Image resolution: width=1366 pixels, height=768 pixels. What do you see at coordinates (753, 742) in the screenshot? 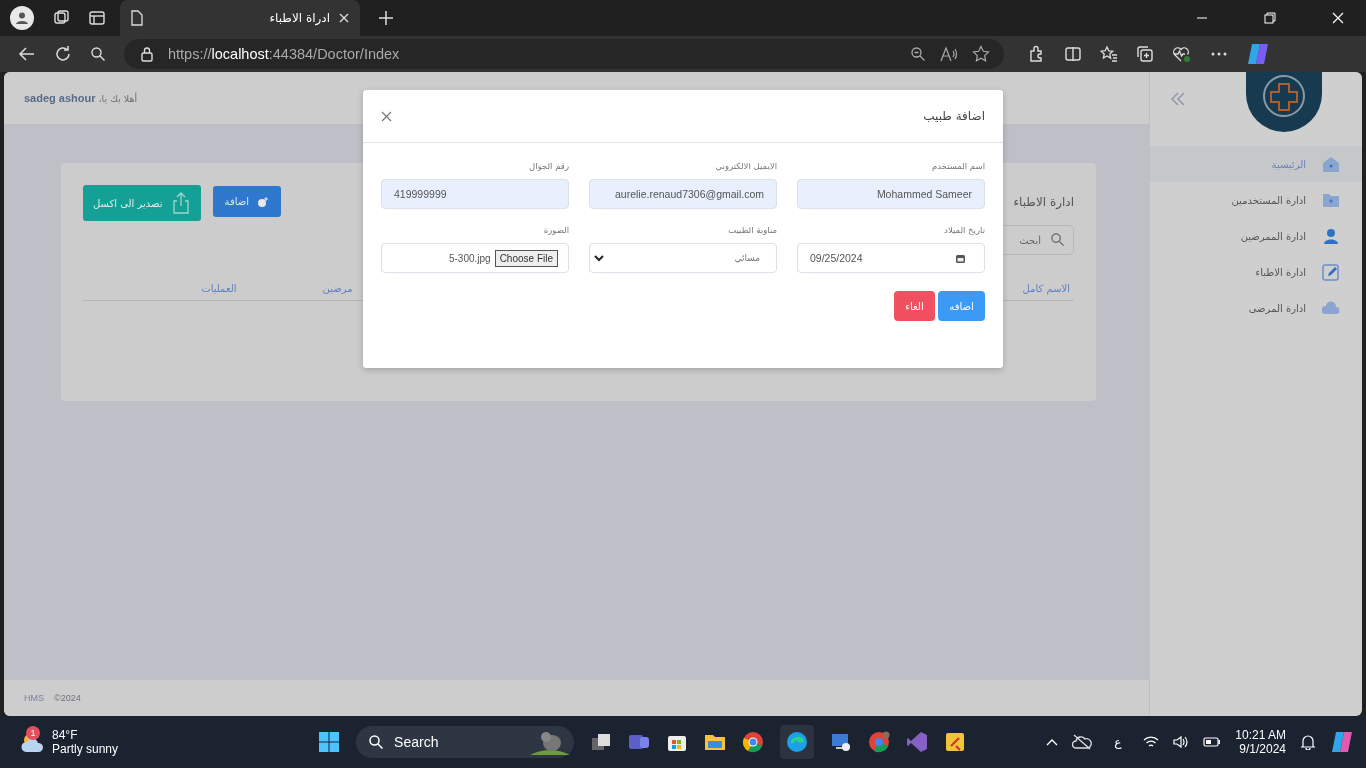
I see `browser-icon` at bounding box center [753, 742].